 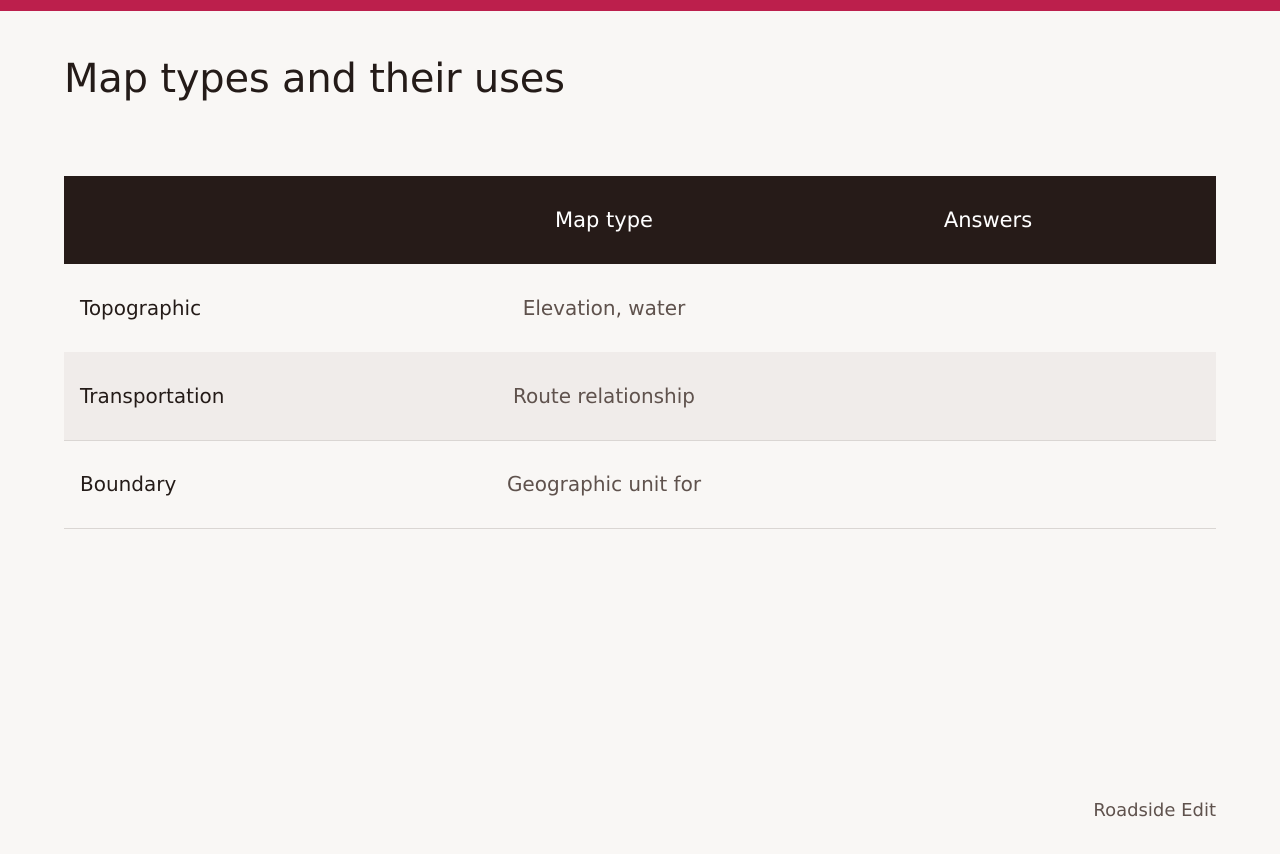 I want to click on top-accent-bar, so click(x=640, y=5).